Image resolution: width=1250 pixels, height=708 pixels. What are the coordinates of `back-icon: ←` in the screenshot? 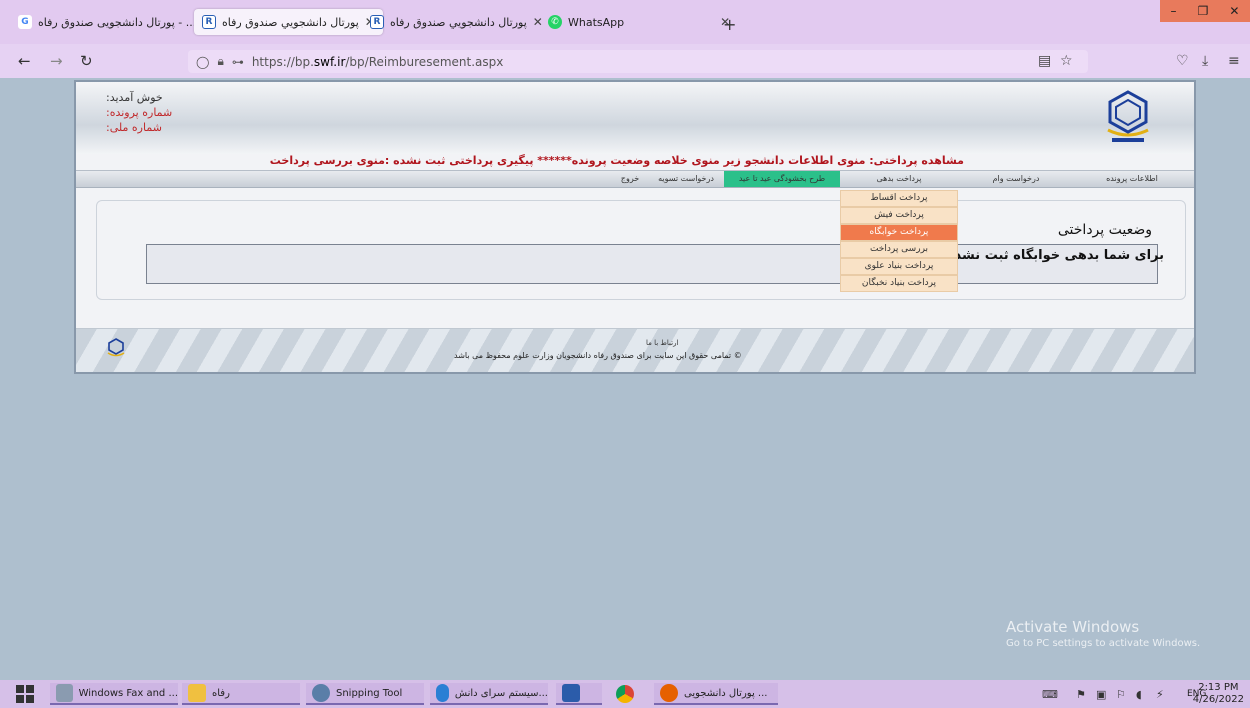 It's located at (24, 61).